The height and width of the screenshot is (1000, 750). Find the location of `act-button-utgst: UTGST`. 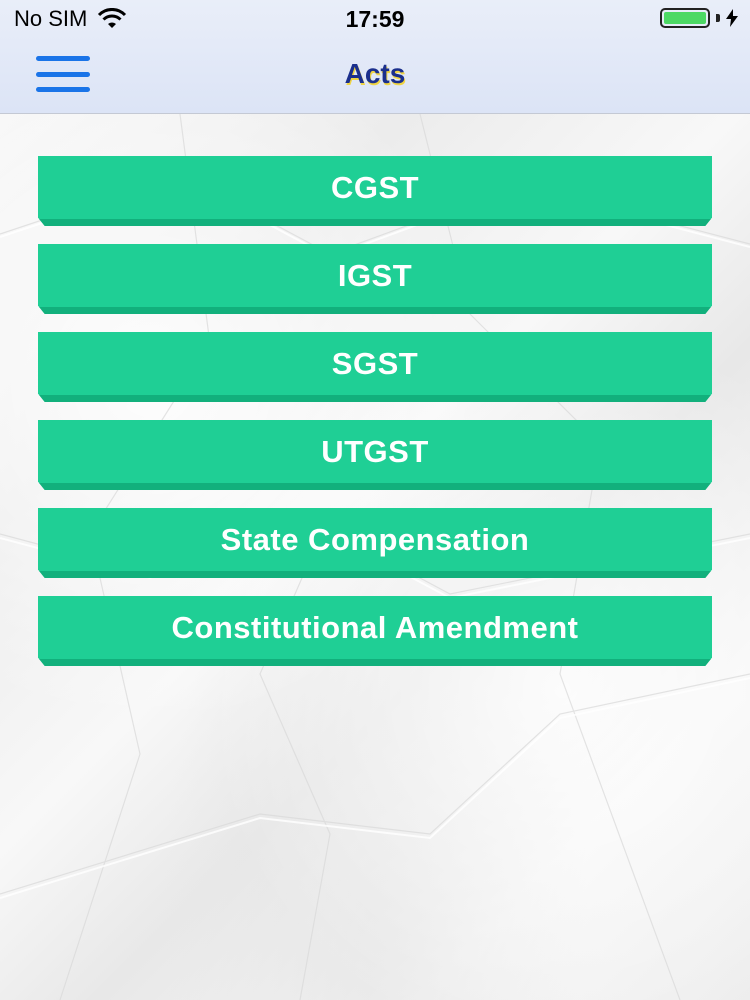

act-button-utgst: UTGST is located at coordinates (375, 455).